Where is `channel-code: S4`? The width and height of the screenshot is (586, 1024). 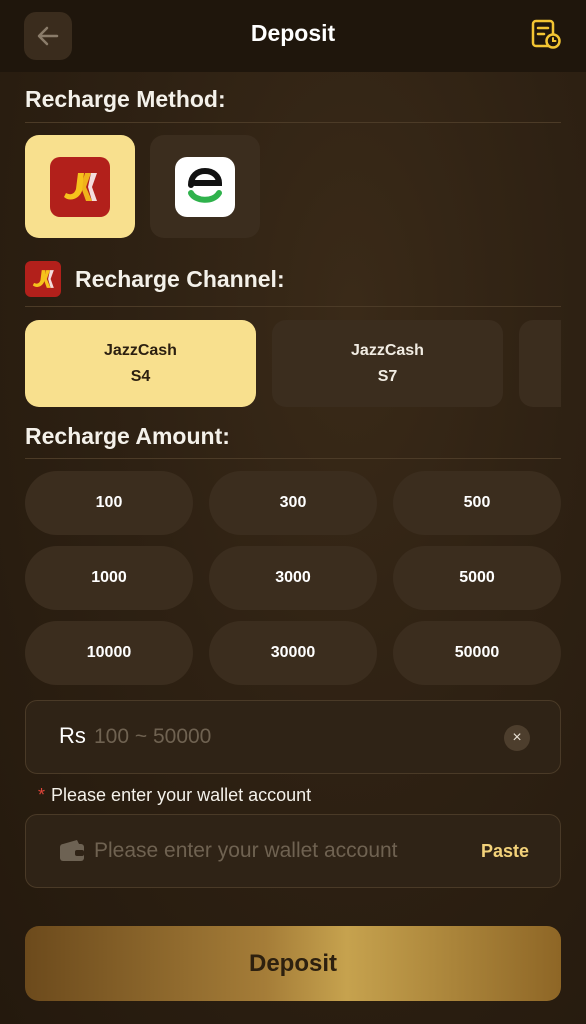
channel-code: S4 is located at coordinates (140, 376).